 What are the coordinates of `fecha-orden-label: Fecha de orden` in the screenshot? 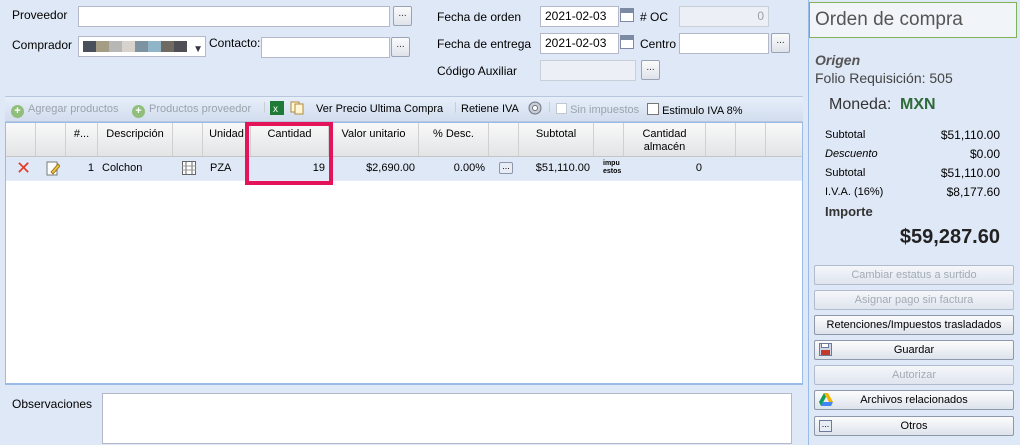 It's located at (479, 17).